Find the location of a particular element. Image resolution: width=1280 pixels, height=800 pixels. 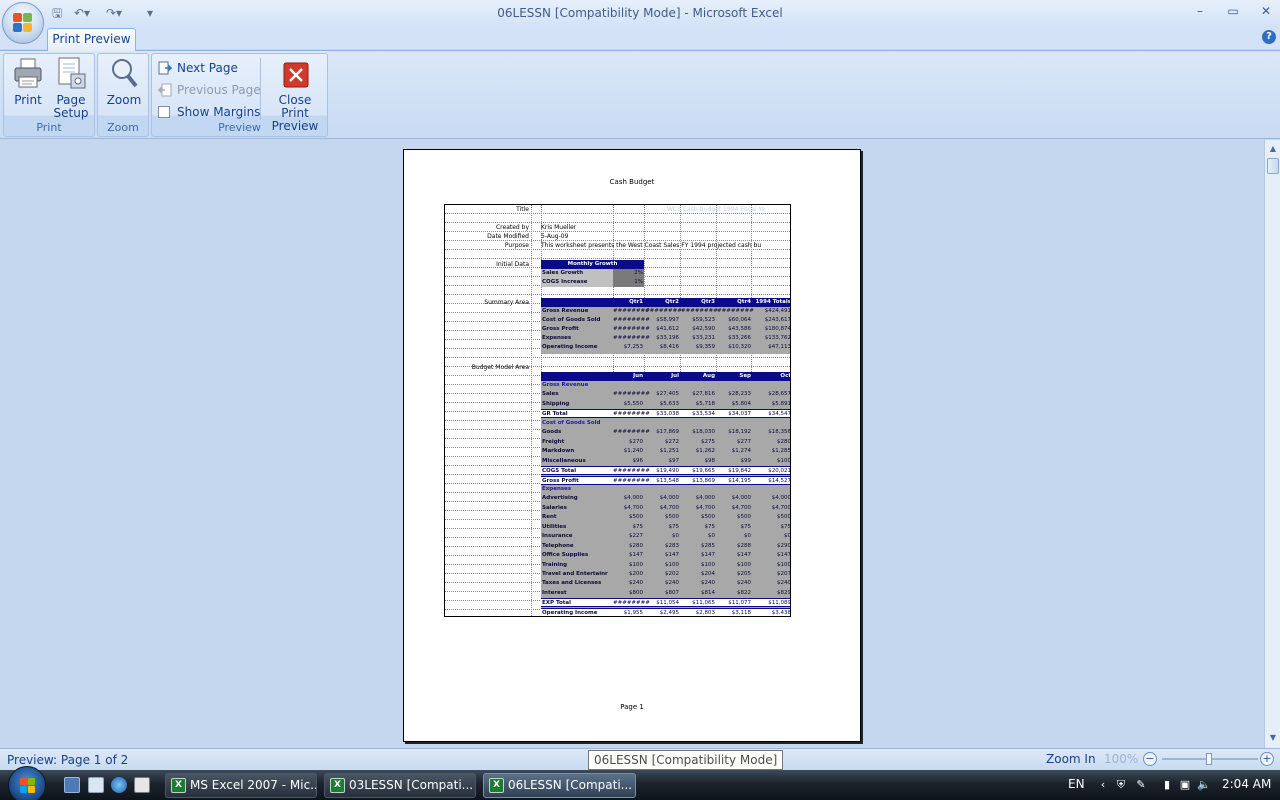

budget-header: Jun Jul Aug Sep Oct is located at coordinates (665, 376).